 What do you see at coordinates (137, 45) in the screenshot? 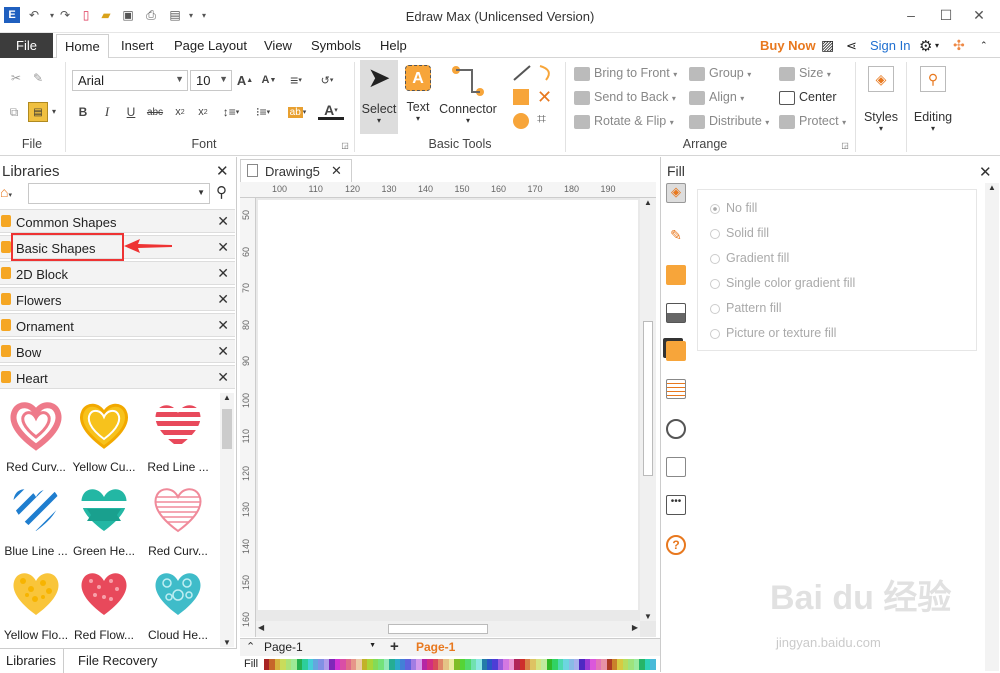
I see `tab-insert: Insert` at bounding box center [137, 45].